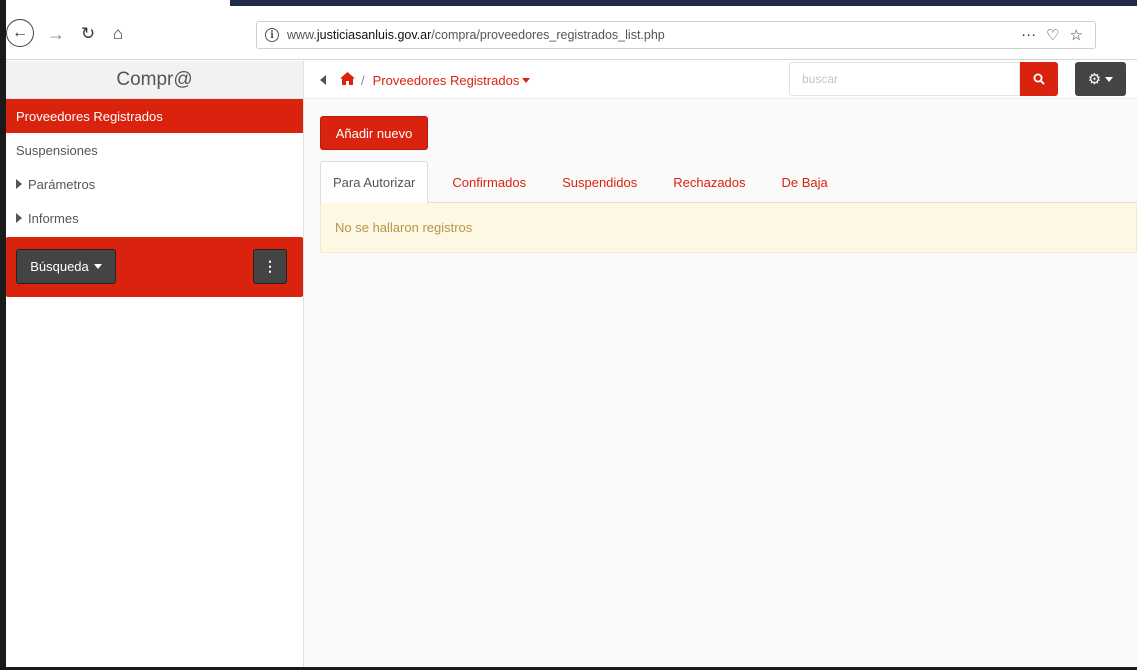 The width and height of the screenshot is (1137, 670). Describe the element at coordinates (323, 80) in the screenshot. I see `collapse-sidebar-icon` at that location.